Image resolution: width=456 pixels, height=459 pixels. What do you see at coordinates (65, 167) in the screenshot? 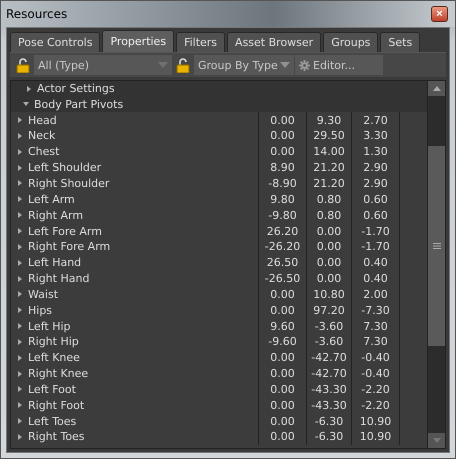
I see `tree-item-label: Left Shoulder` at bounding box center [65, 167].